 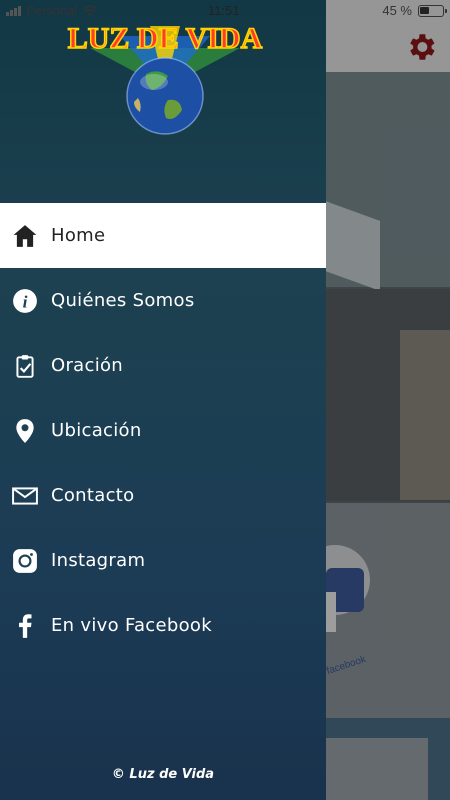 What do you see at coordinates (78, 235) in the screenshot?
I see `menu-label: Home` at bounding box center [78, 235].